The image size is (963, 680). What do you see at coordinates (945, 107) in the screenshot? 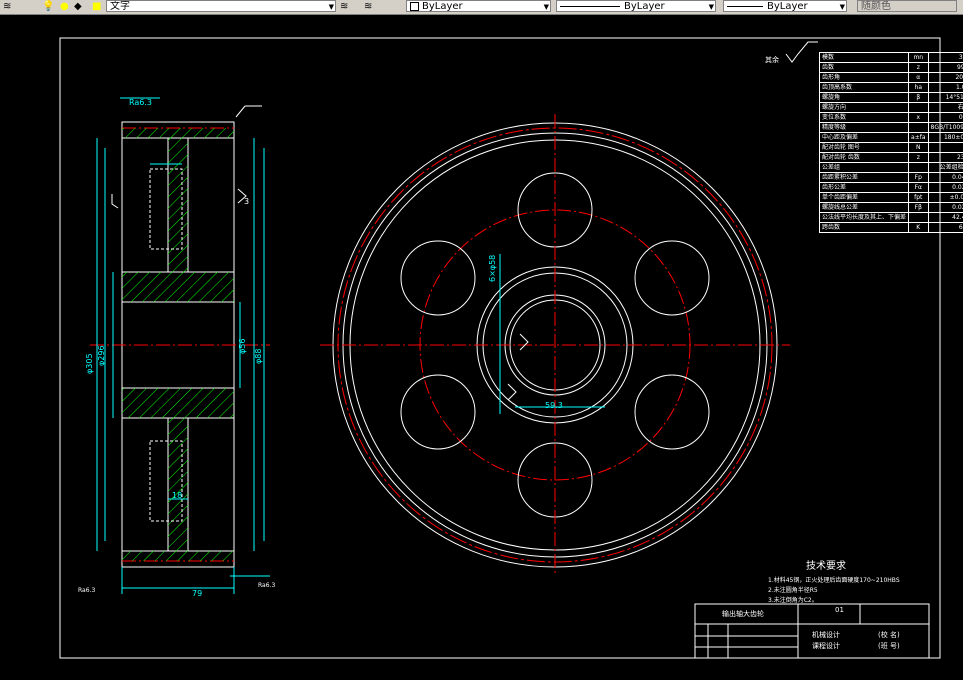
I see `param-val: 右` at bounding box center [945, 107].